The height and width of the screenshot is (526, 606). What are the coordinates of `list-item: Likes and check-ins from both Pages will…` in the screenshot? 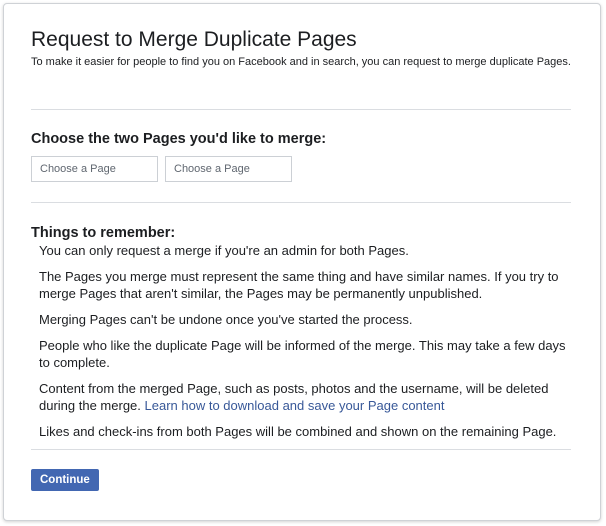 It's located at (298, 431).